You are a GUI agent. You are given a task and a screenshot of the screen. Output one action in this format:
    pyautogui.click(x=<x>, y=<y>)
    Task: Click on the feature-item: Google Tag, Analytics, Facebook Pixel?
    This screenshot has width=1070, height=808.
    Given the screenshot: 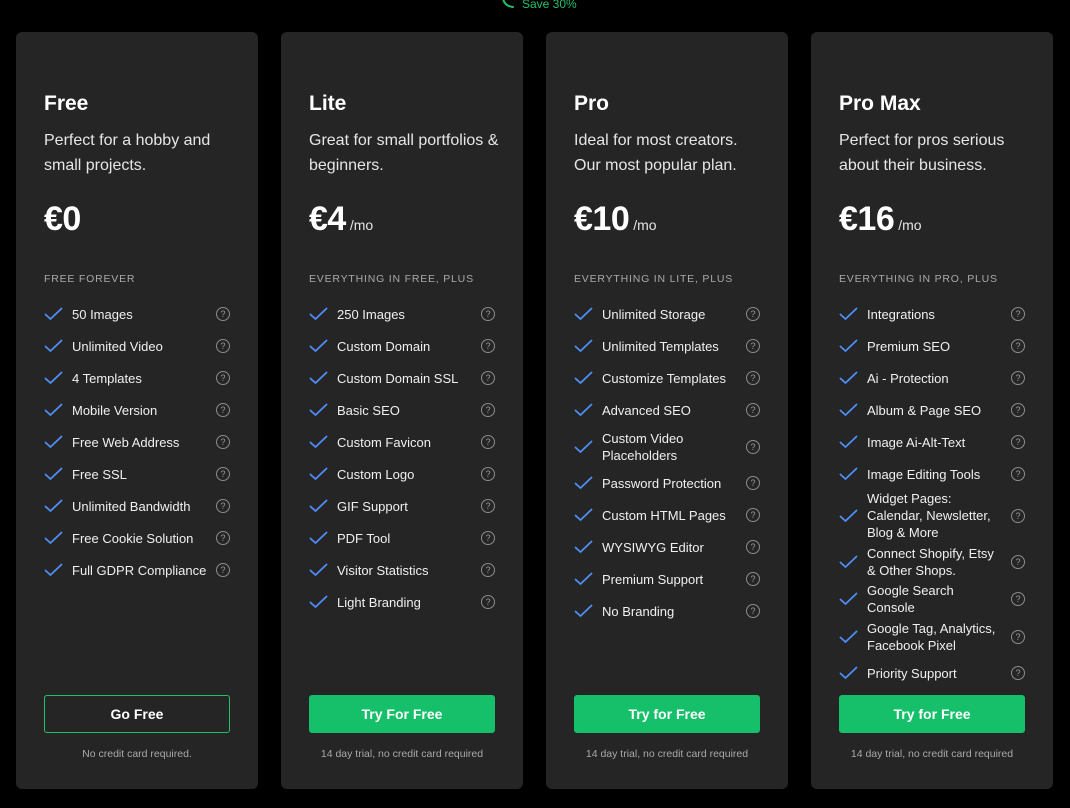 What is the action you would take?
    pyautogui.click(x=932, y=636)
    